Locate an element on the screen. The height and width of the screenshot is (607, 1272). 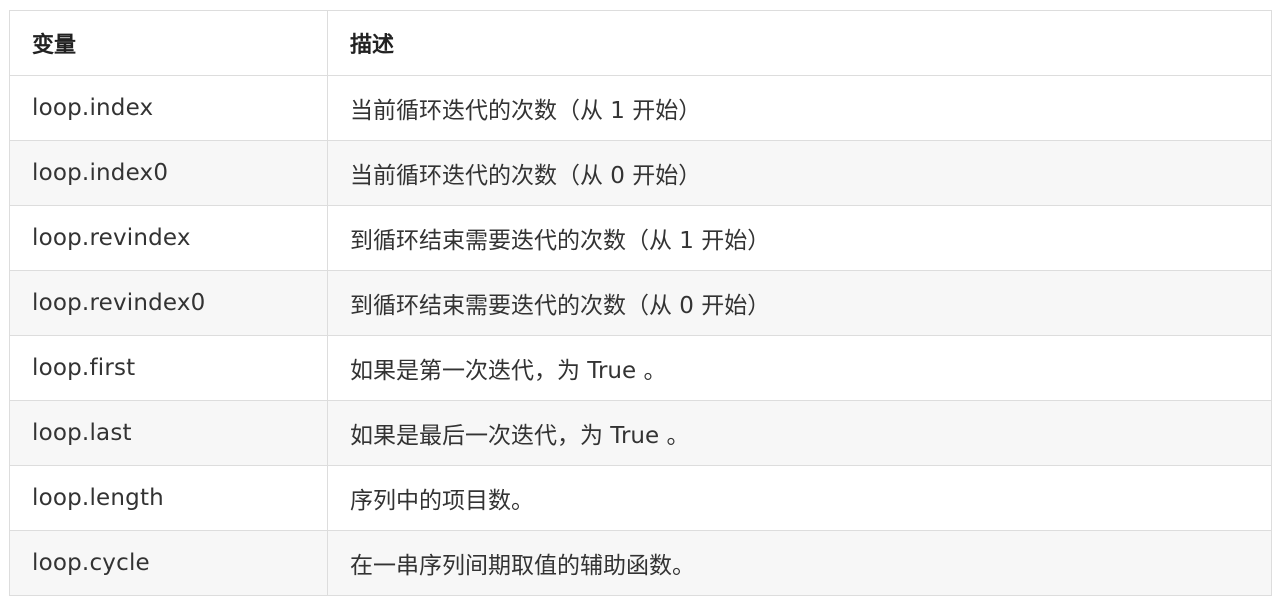
description-cell: 到循环结束需要迭代的次数（从 1 开始） is located at coordinates (799, 238).